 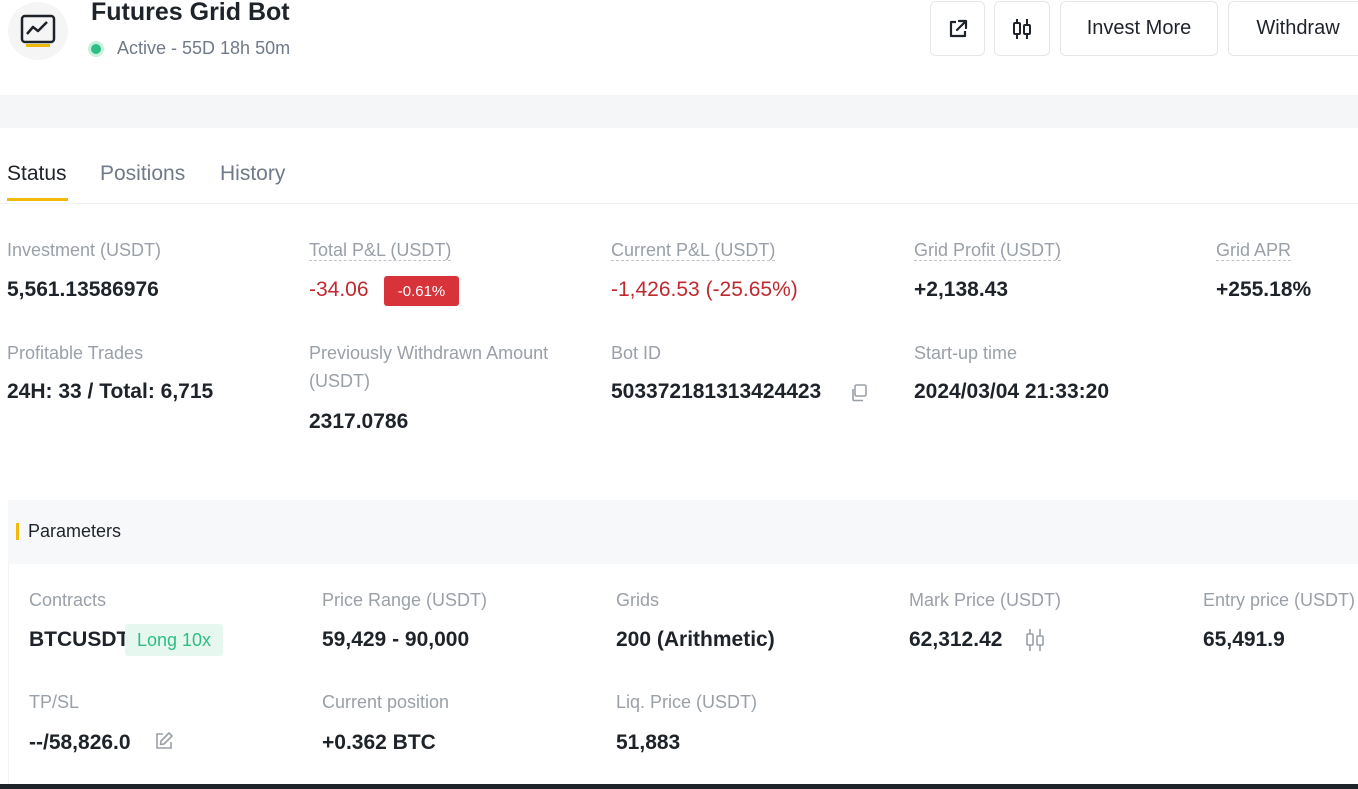 I want to click on total-pnl-percent-badge: -0.61%, so click(x=421, y=291).